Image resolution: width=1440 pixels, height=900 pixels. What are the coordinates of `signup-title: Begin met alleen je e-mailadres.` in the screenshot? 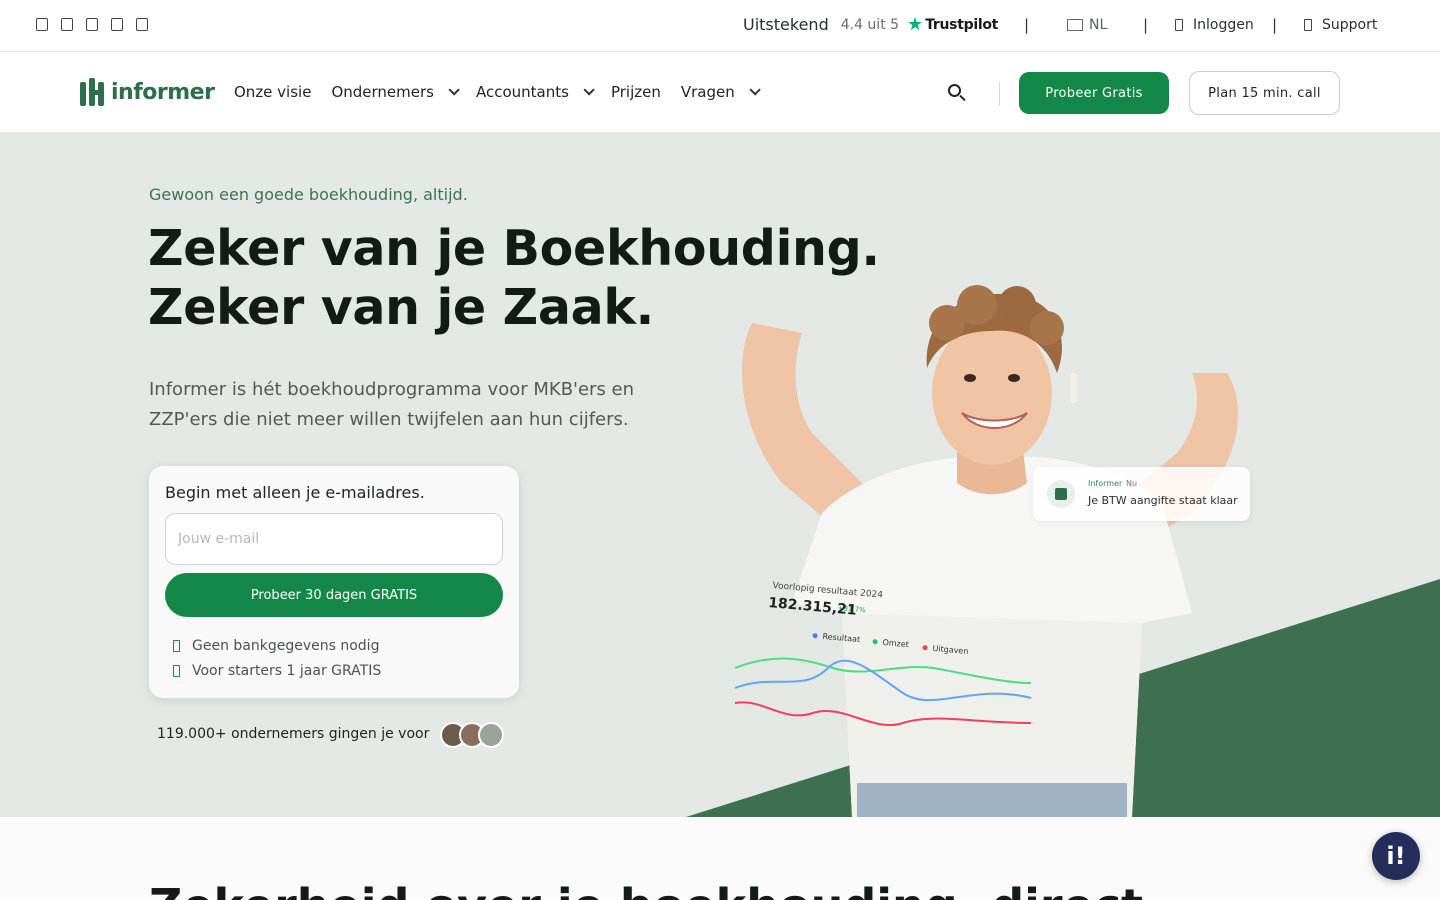 It's located at (295, 492).